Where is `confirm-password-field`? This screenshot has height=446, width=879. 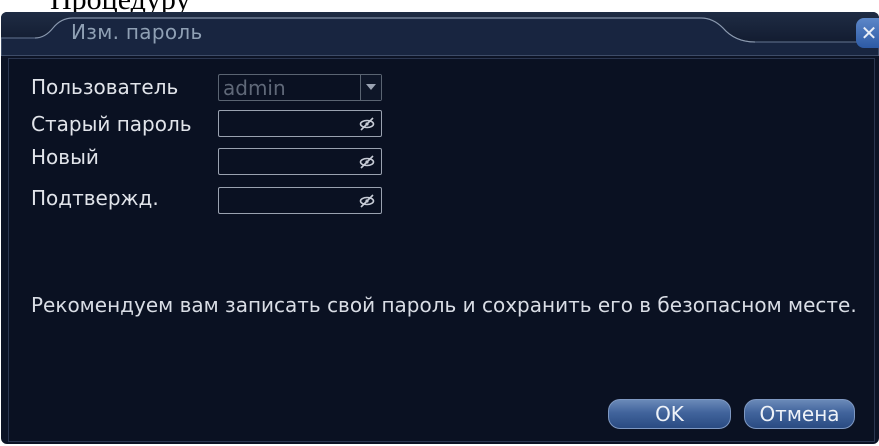
confirm-password-field is located at coordinates (300, 200).